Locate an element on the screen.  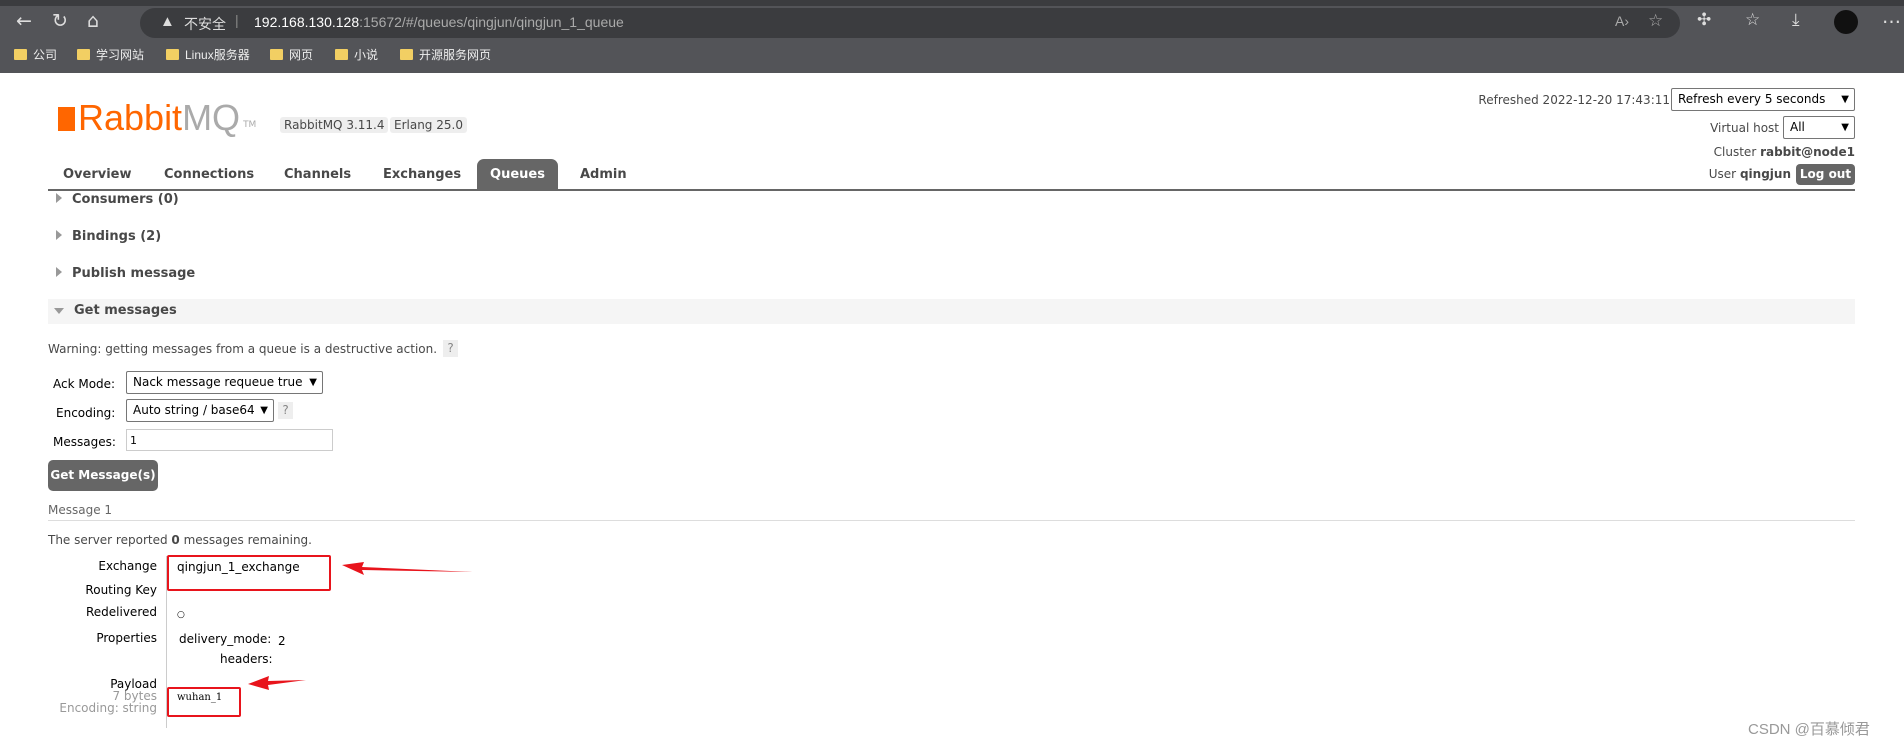
annotation-arrows is located at coordinates (360, 626).